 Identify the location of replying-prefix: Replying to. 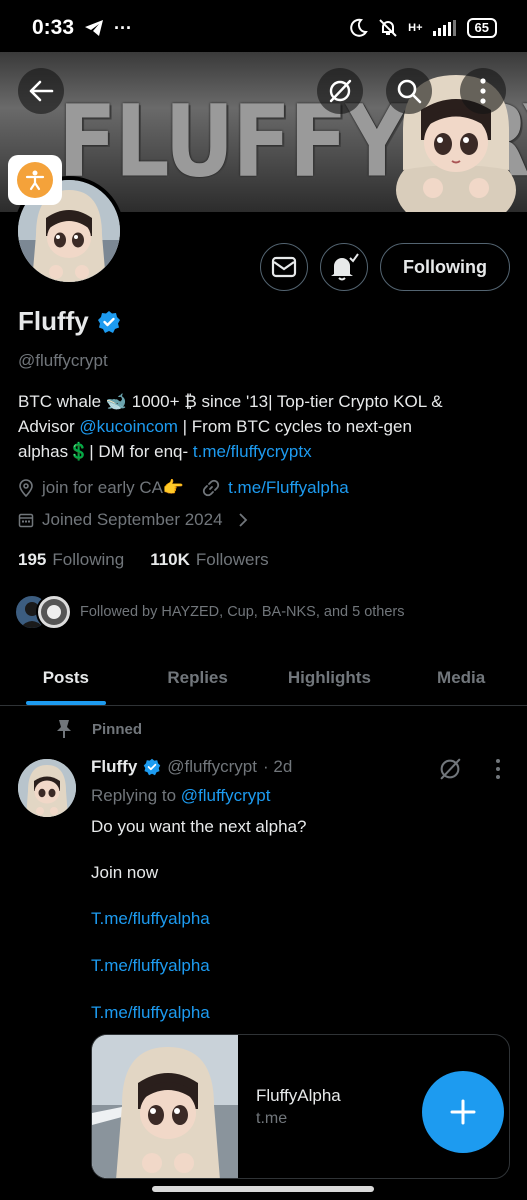
(136, 795).